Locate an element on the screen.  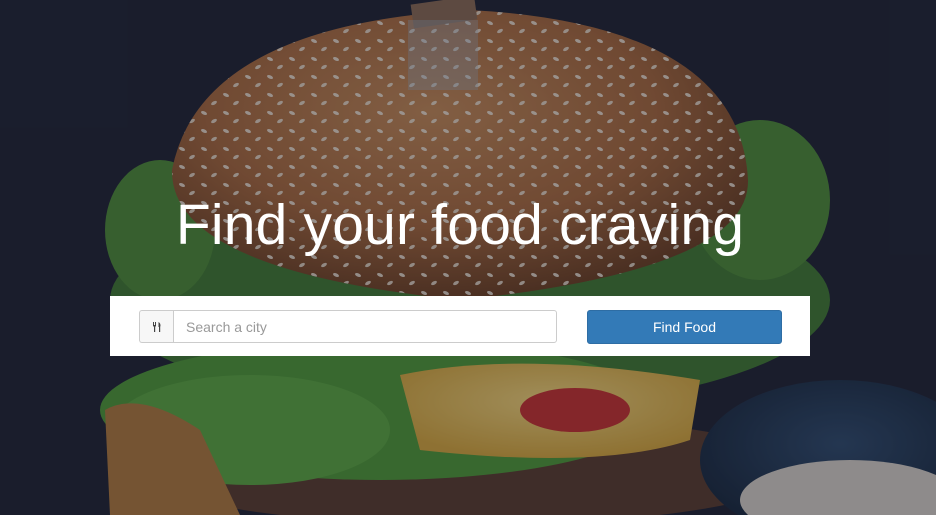
city-search-input is located at coordinates (365, 326).